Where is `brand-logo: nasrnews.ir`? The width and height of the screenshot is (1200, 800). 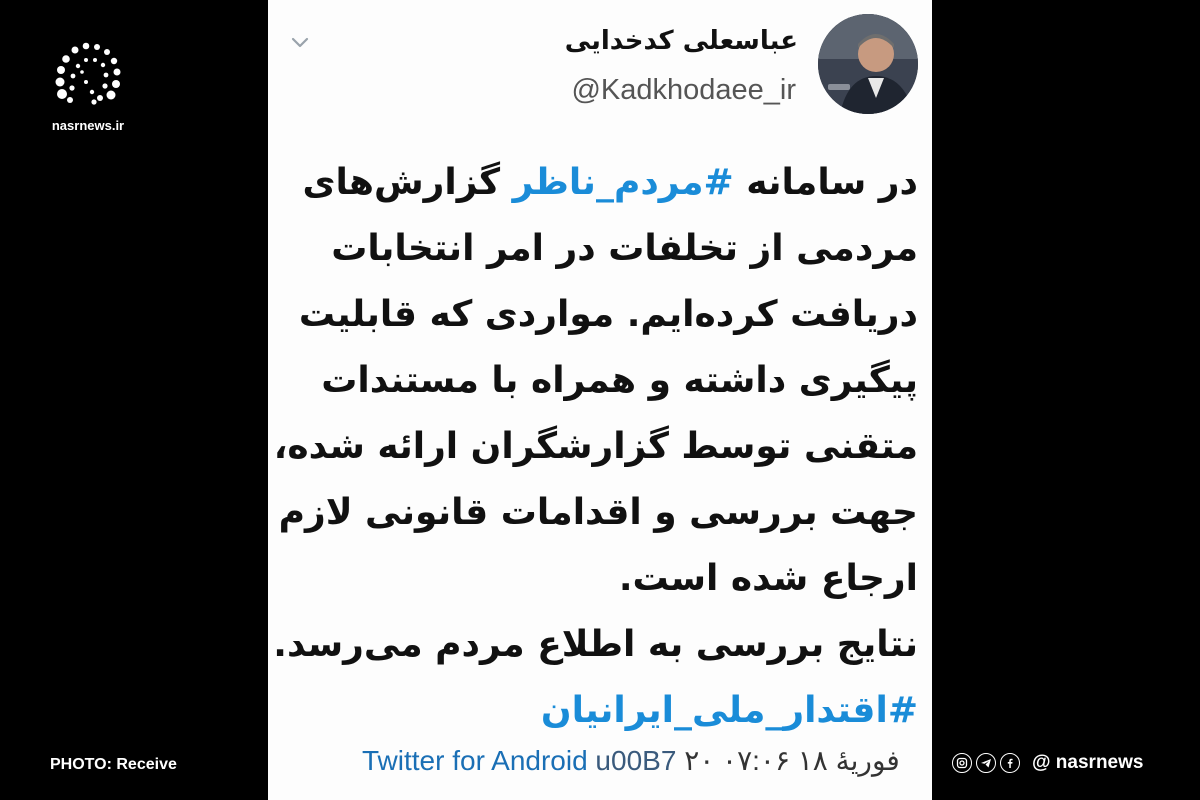 brand-logo: nasrnews.ir is located at coordinates (88, 85).